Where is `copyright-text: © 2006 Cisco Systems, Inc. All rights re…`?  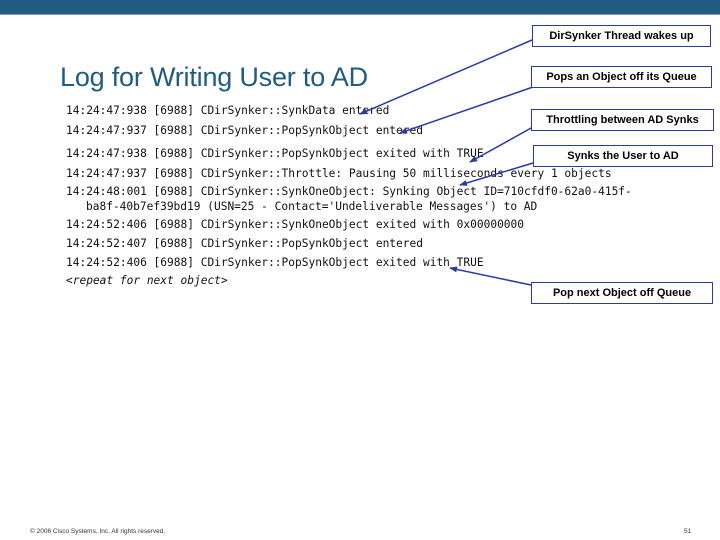 copyright-text: © 2006 Cisco Systems, Inc. All rights re… is located at coordinates (98, 531).